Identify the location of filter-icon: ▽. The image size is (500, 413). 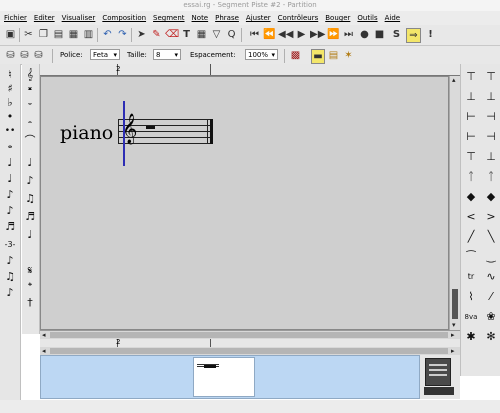
(216, 34).